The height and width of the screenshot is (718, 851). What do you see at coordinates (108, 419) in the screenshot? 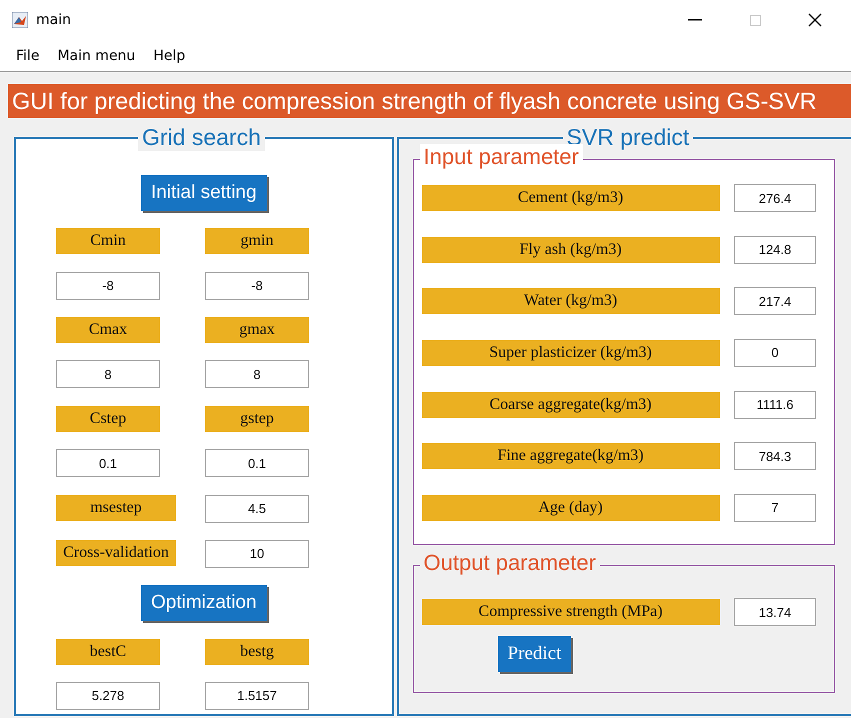
I see `parameter-label: Cstep` at bounding box center [108, 419].